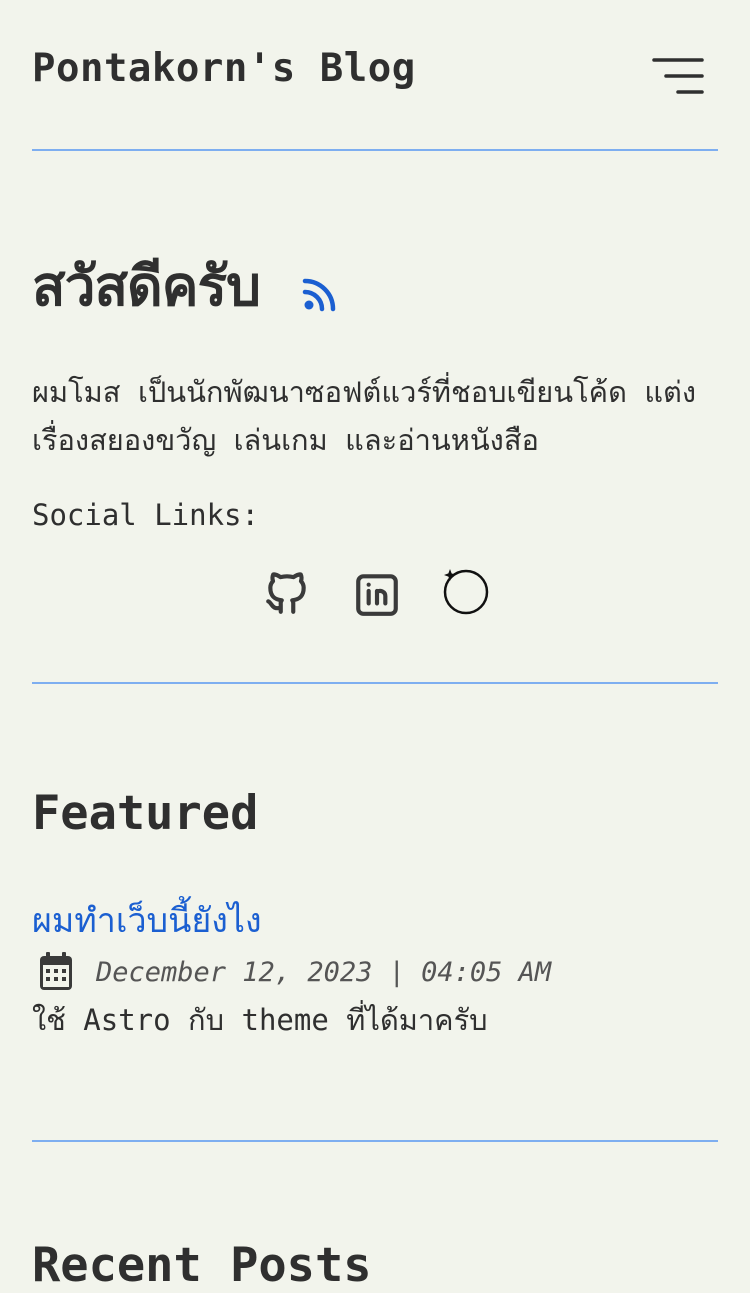  I want to click on social-links, so click(377, 593).